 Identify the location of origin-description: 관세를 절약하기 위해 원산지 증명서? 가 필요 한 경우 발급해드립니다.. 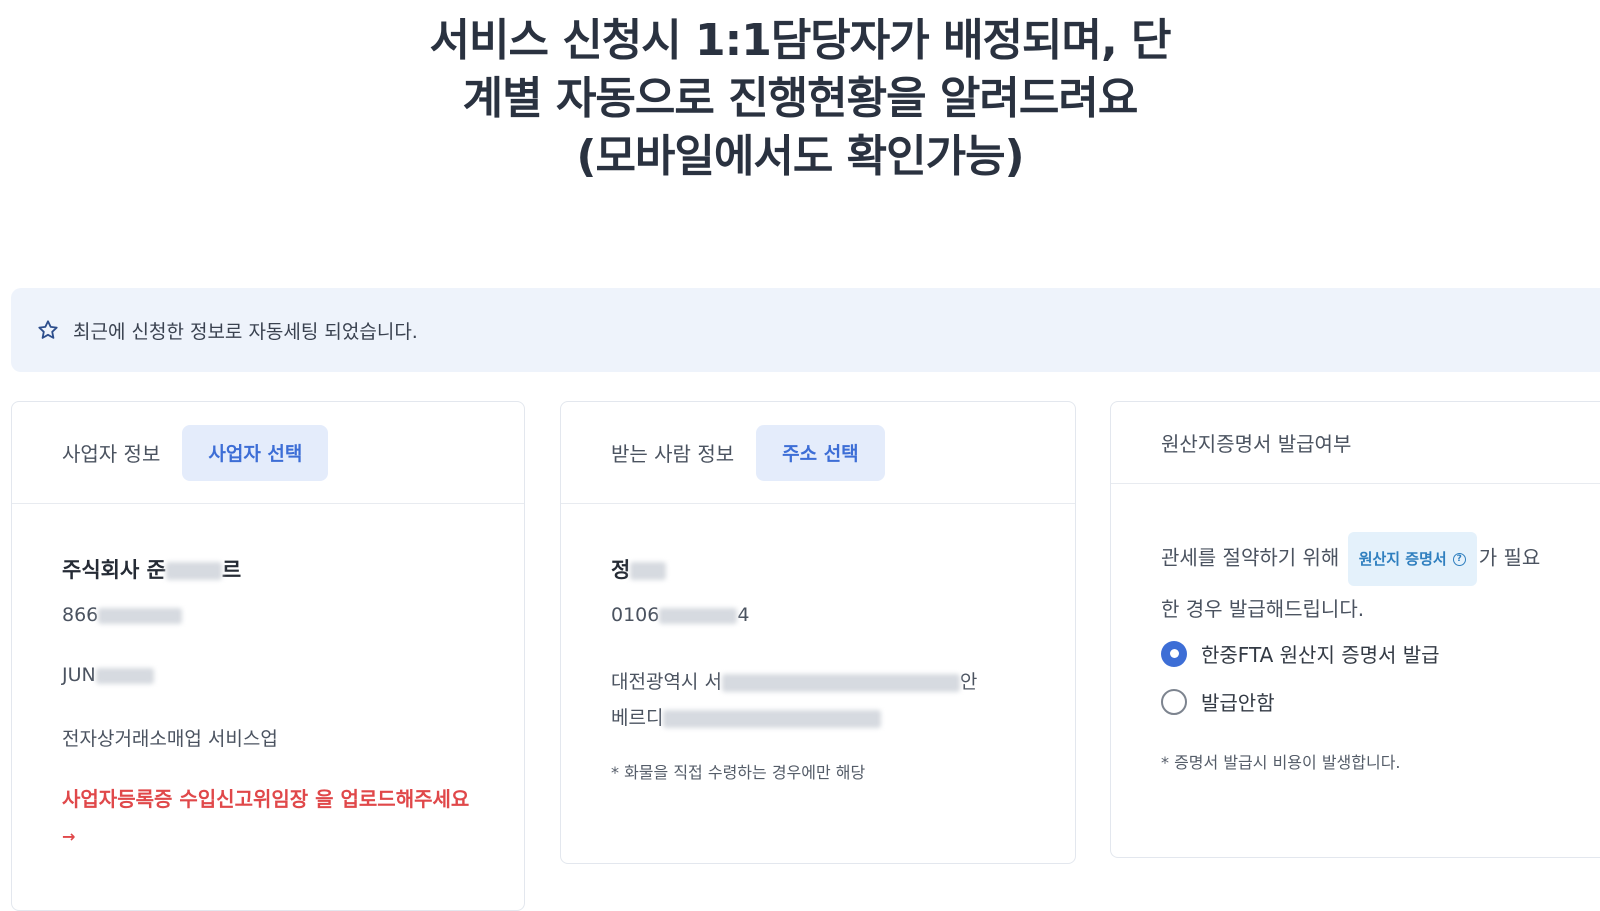
(1371, 582).